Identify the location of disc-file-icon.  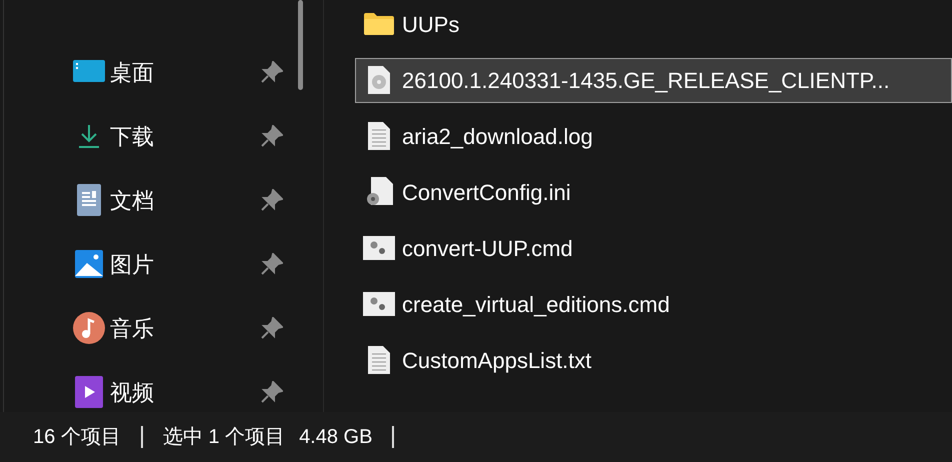
(379, 80).